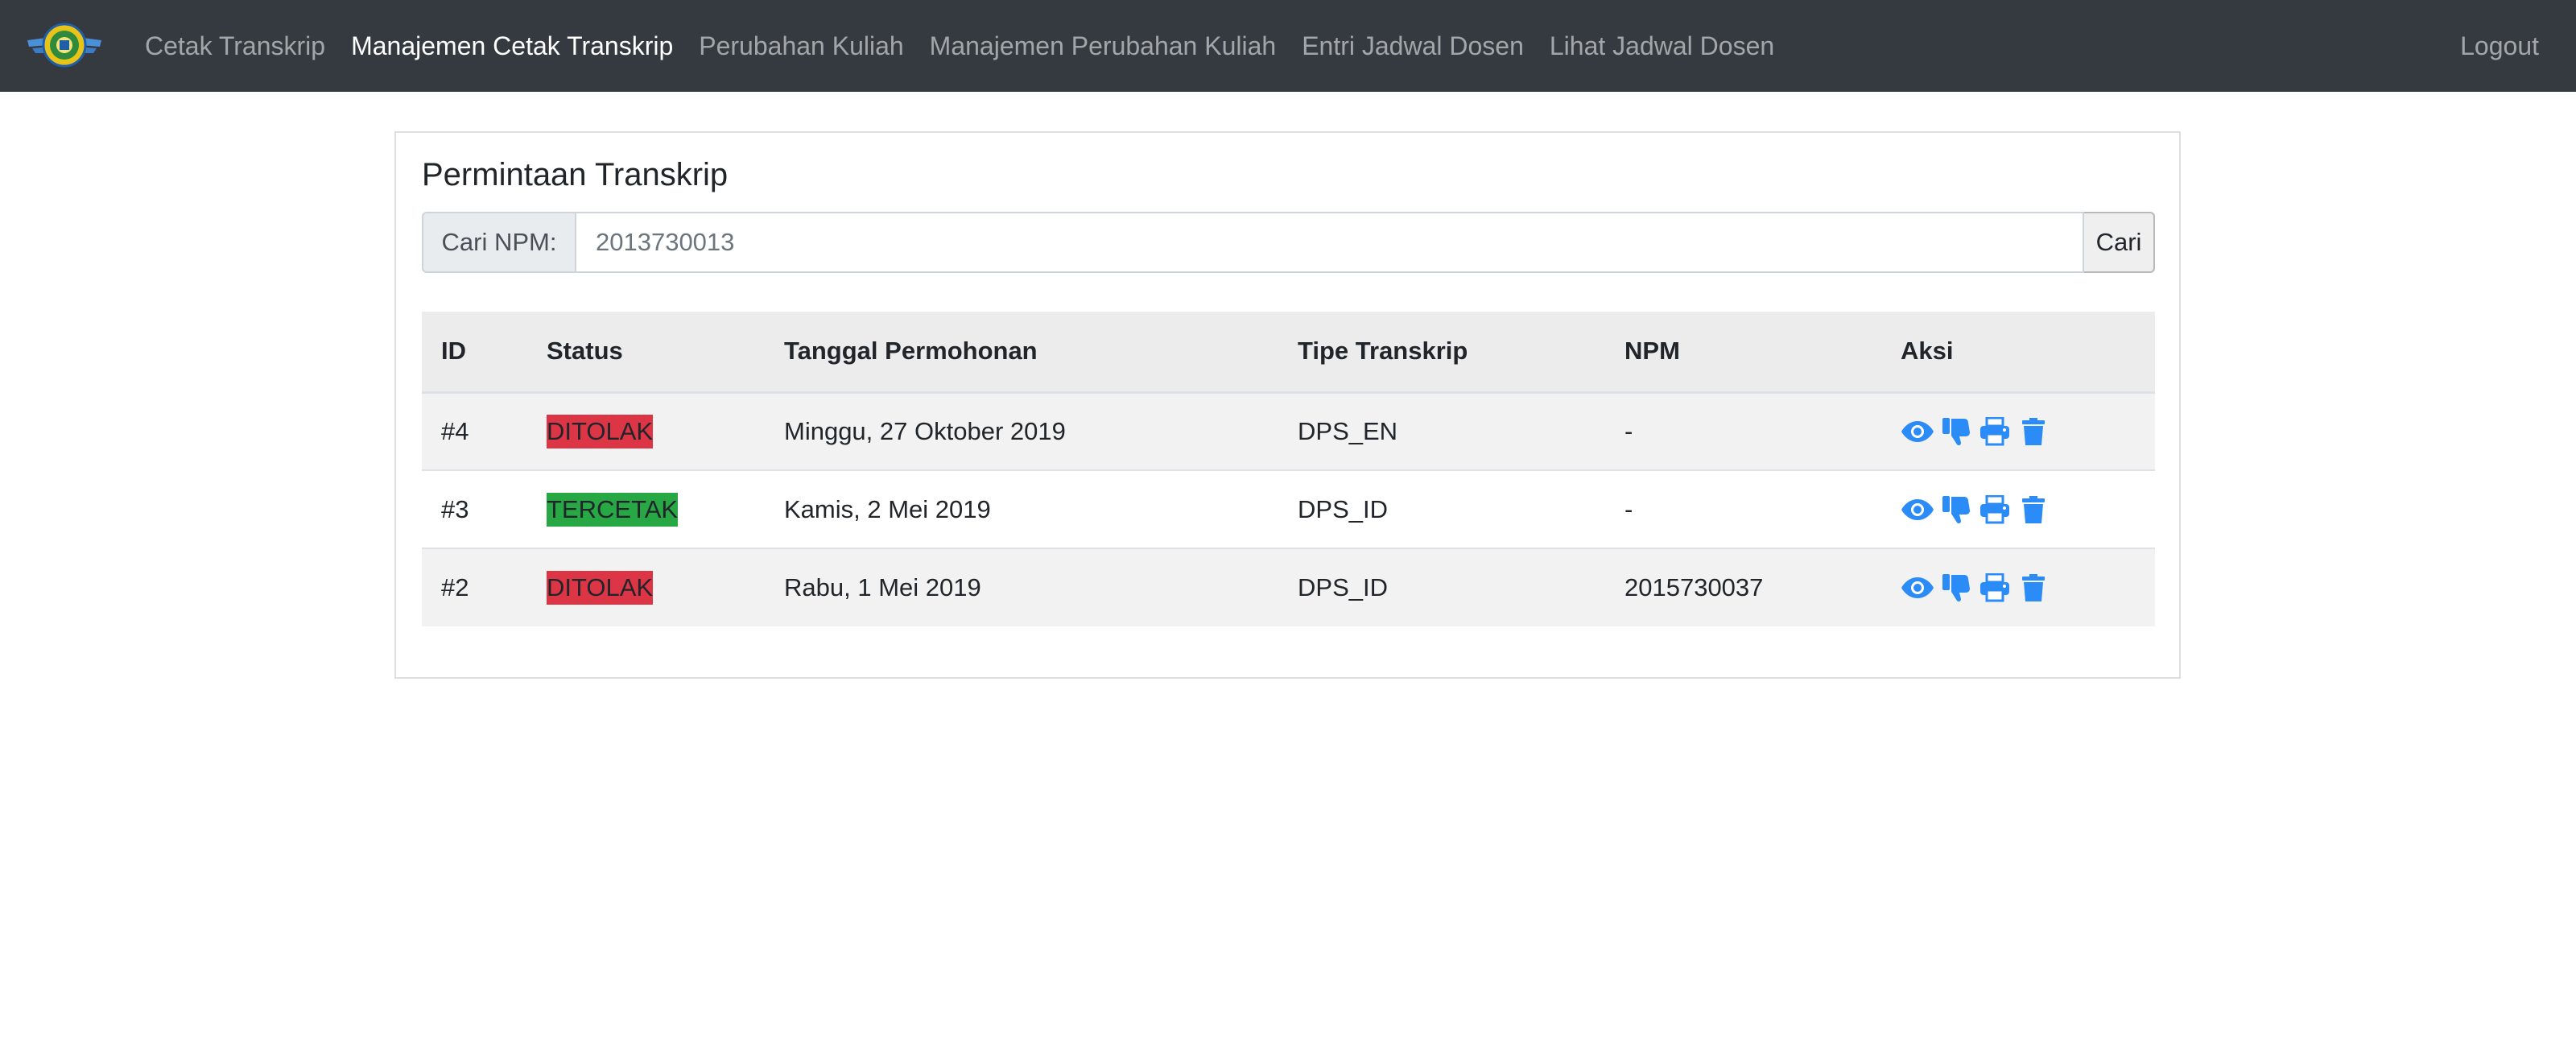  I want to click on nav-link-perubahan-kuliah: Perubahan Kuliah, so click(801, 46).